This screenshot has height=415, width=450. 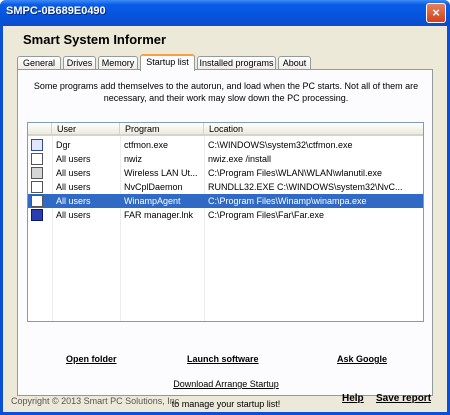 I want to click on tab-memory: Memory, so click(x=118, y=63).